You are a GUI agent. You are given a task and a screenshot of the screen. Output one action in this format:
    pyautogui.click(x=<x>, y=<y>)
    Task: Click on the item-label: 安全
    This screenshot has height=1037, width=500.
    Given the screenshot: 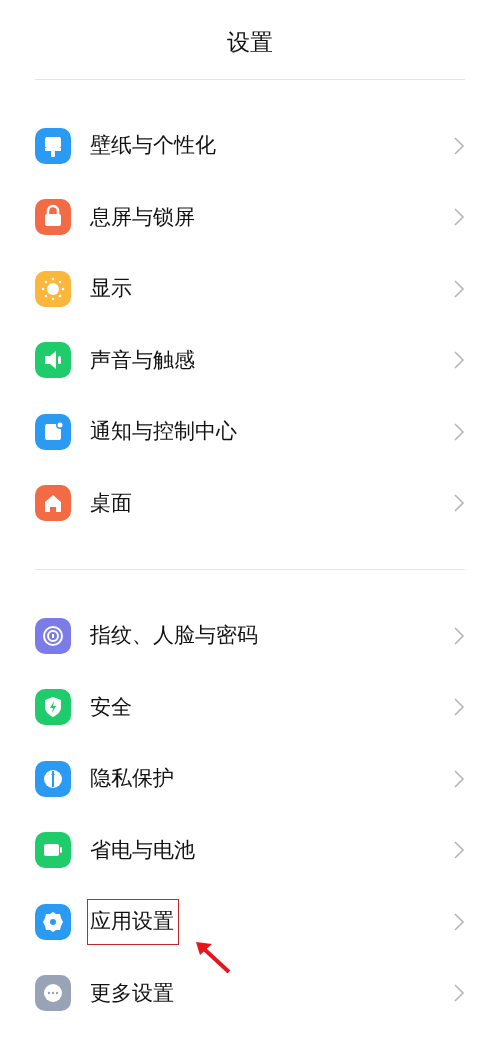 What is the action you would take?
    pyautogui.click(x=111, y=707)
    